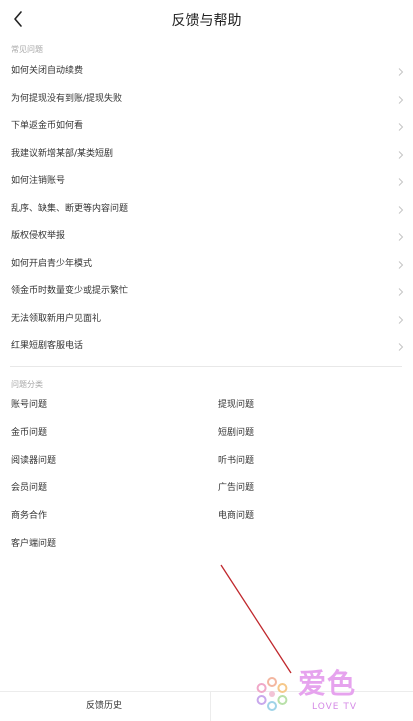 The width and height of the screenshot is (413, 721). I want to click on annotation-arrow-line, so click(256, 619).